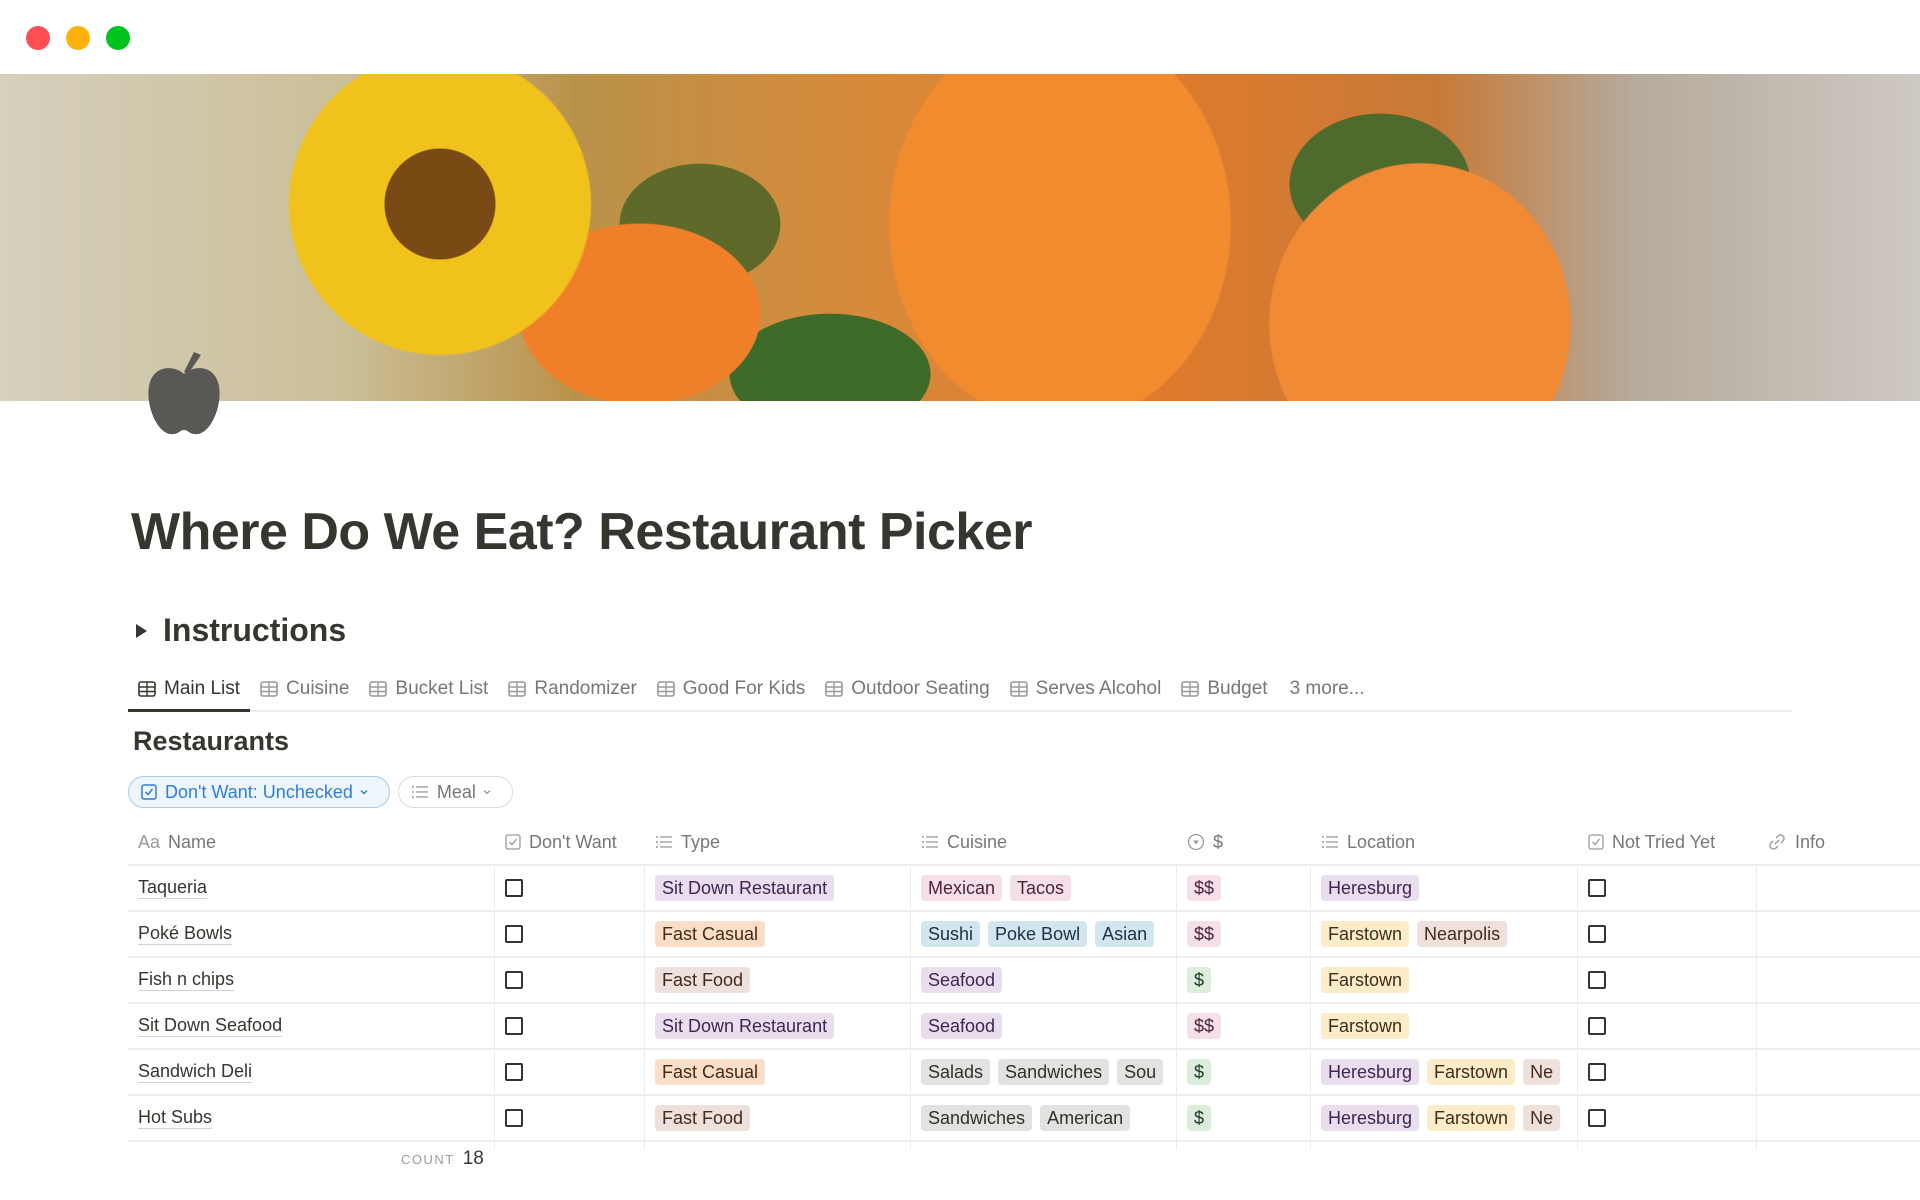 The height and width of the screenshot is (1200, 1920). I want to click on cell-location: Farstown Nearpolis, so click(1444, 934).